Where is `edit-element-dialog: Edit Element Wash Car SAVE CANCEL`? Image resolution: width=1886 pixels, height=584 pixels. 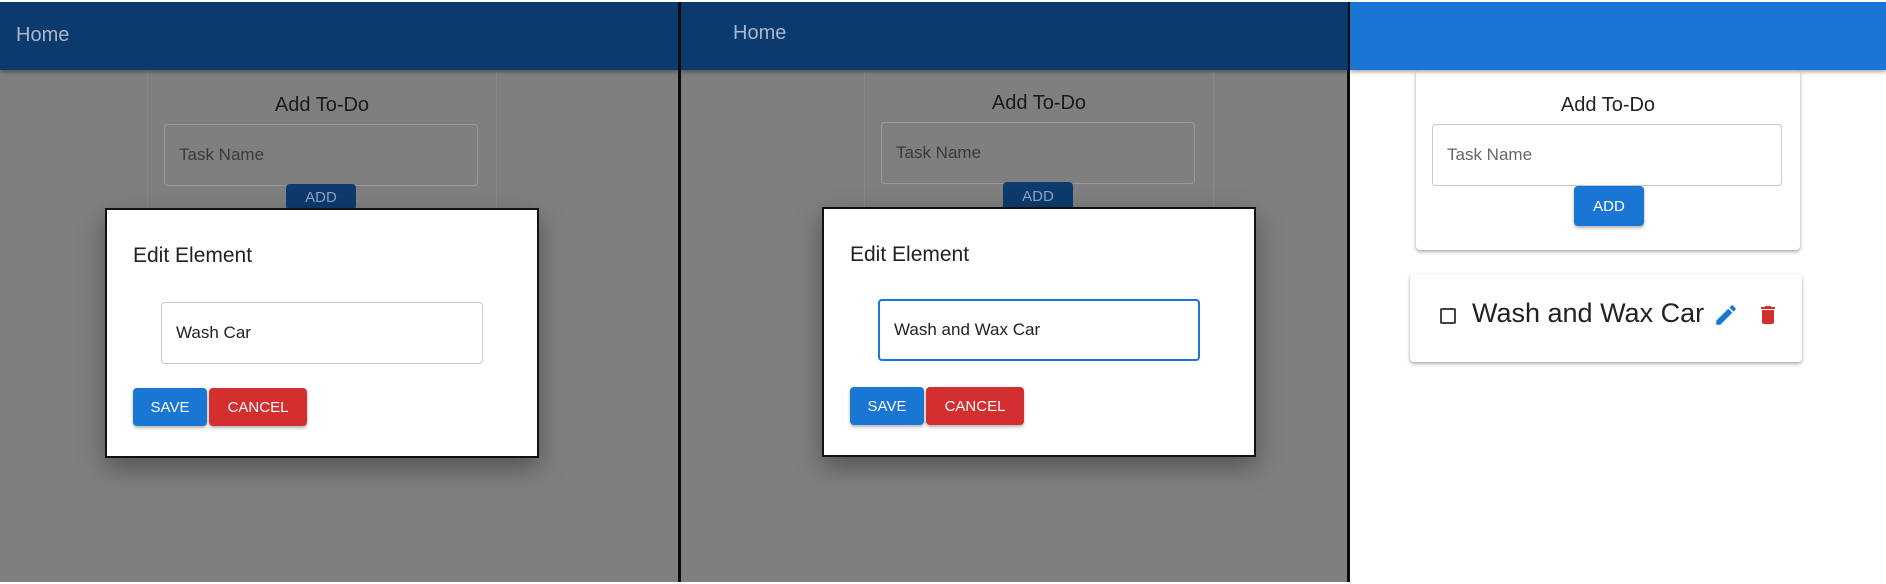 edit-element-dialog: Edit Element Wash Car SAVE CANCEL is located at coordinates (322, 333).